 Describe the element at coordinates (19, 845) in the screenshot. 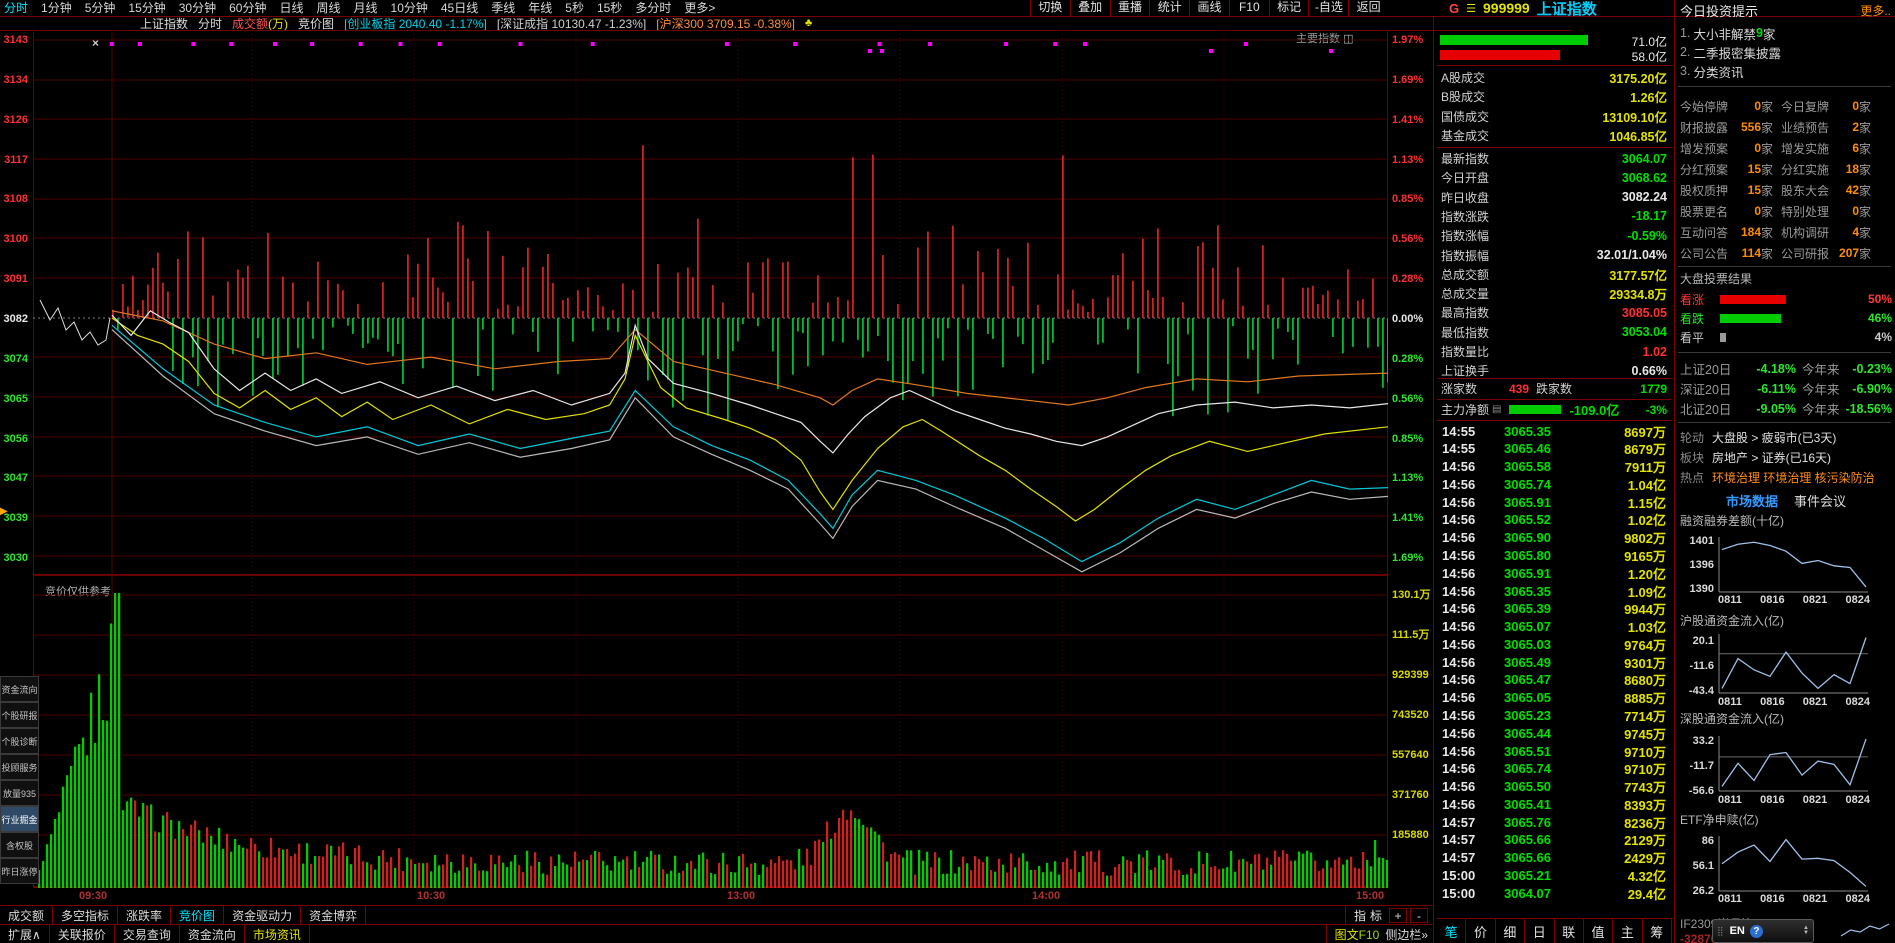

I see `sidebar-item-含权股: 含权股` at that location.